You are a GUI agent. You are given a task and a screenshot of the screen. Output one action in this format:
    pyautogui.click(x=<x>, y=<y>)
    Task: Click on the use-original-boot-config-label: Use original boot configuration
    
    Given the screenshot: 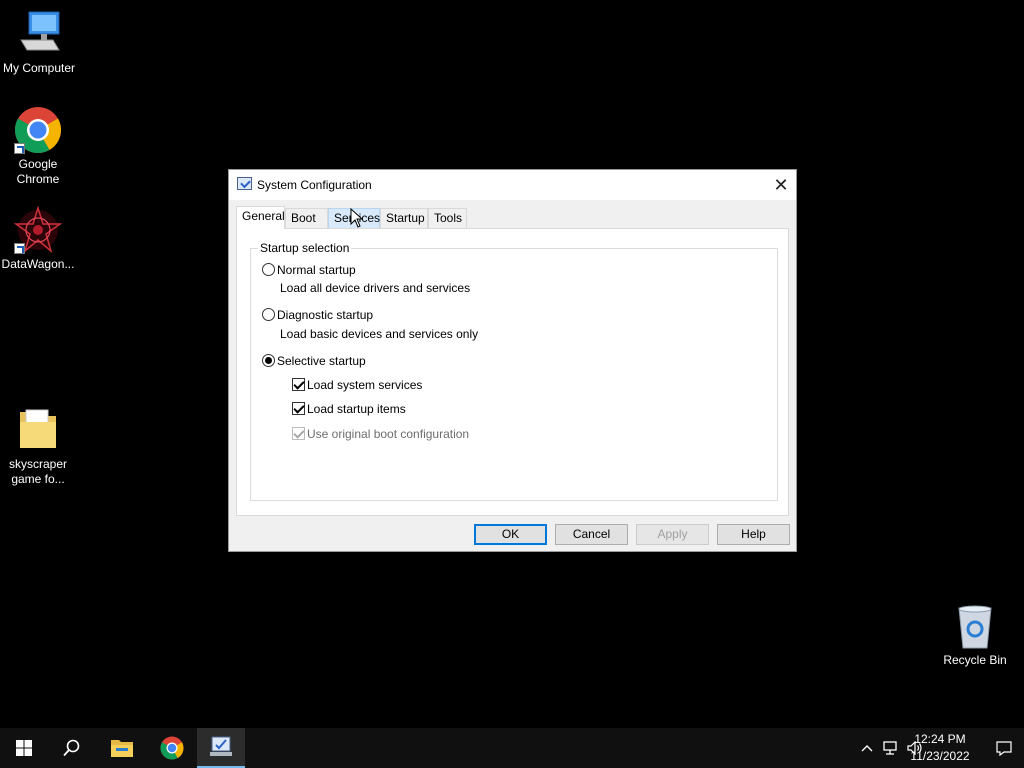 What is the action you would take?
    pyautogui.click(x=388, y=434)
    